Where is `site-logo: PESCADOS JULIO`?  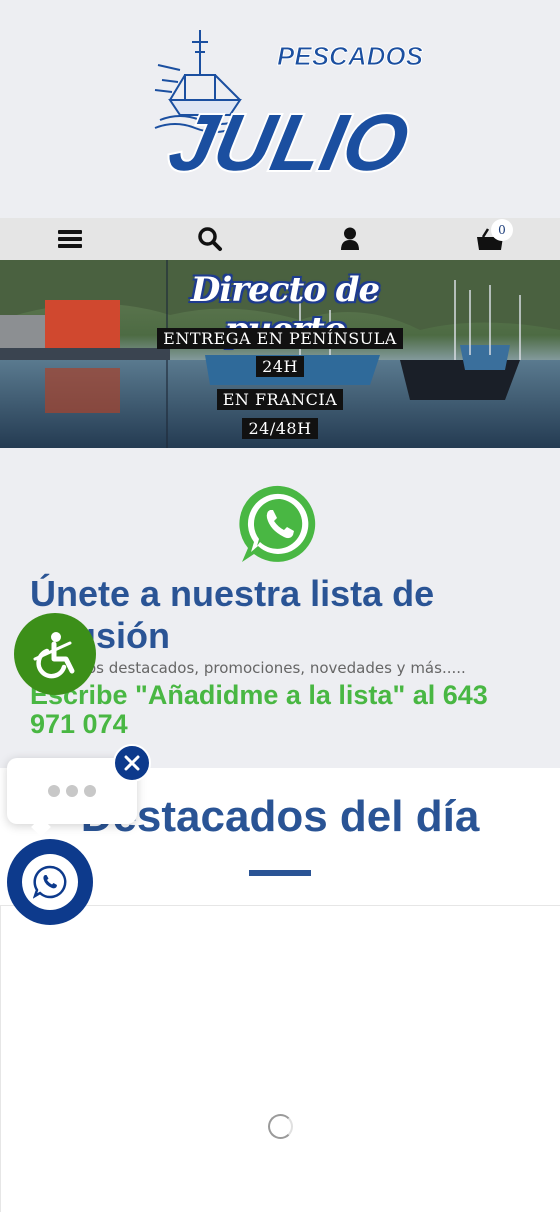 site-logo: PESCADOS JULIO is located at coordinates (285, 107).